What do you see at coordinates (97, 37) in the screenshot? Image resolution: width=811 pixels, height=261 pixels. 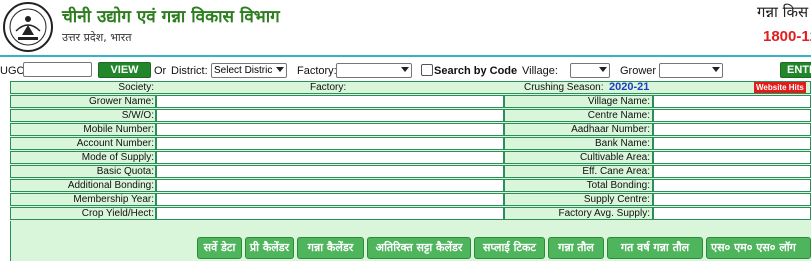 I see `department-subtitle: उत्तर प्रदेश, भारत` at bounding box center [97, 37].